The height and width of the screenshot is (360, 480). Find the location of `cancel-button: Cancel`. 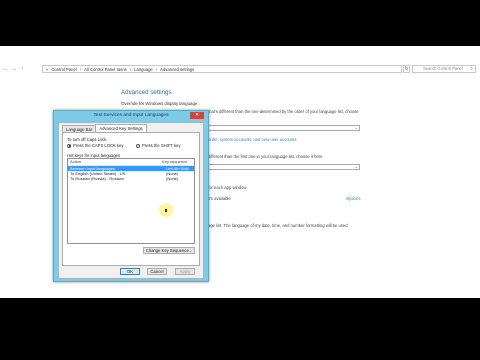

cancel-button: Cancel is located at coordinates (157, 271).